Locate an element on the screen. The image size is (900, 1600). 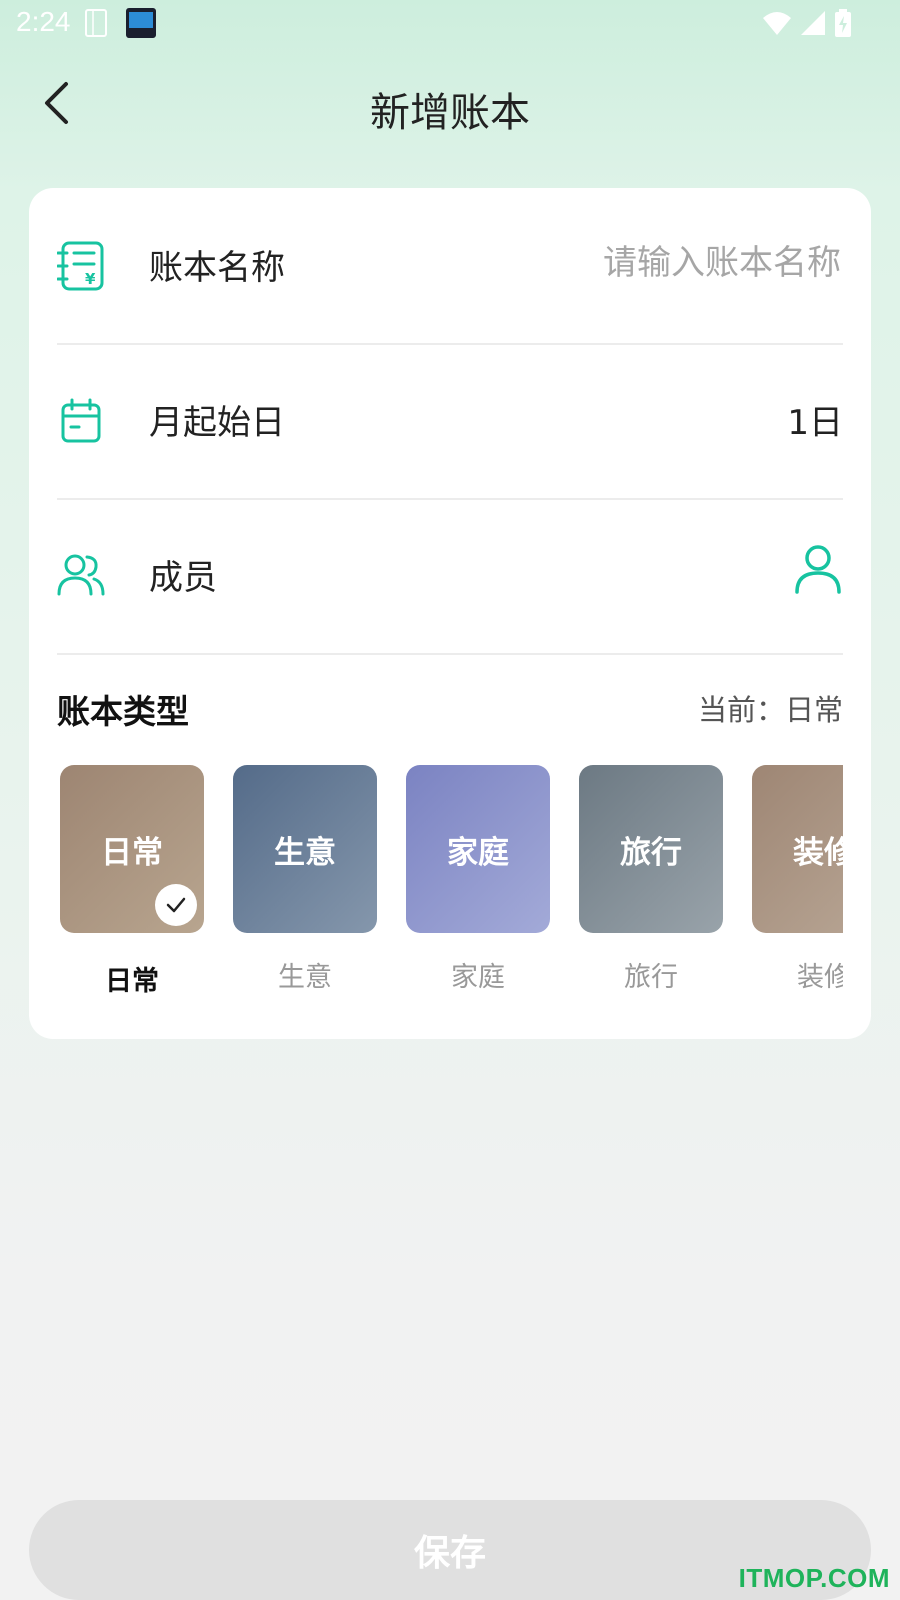
signal-icon is located at coordinates (813, 23).